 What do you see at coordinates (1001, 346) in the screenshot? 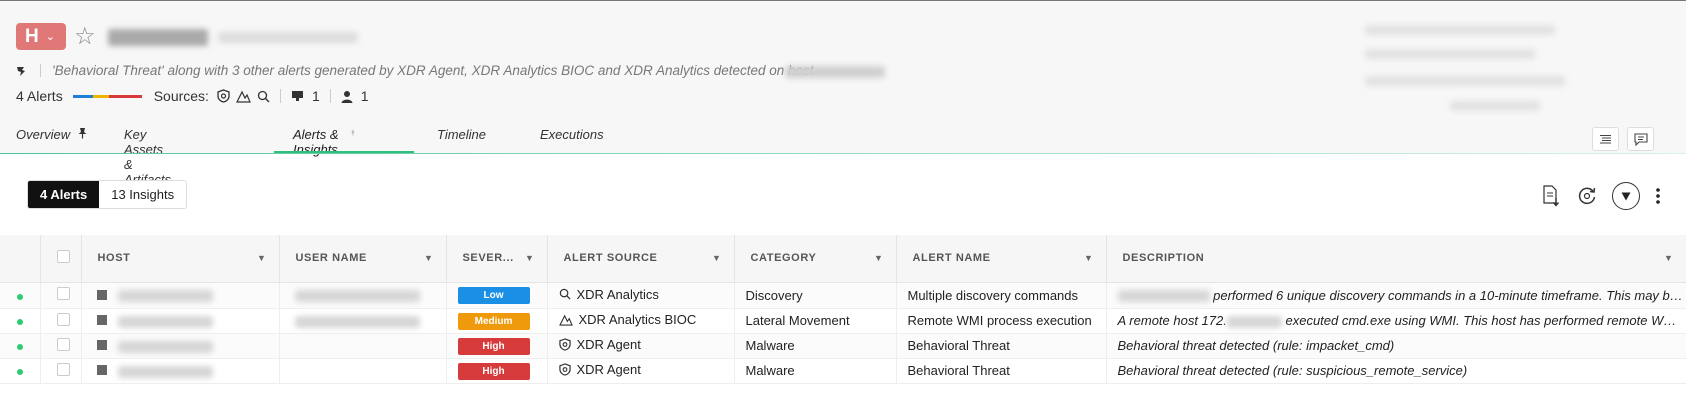
I see `alert-name-cell: Behavioral Threat` at bounding box center [1001, 346].